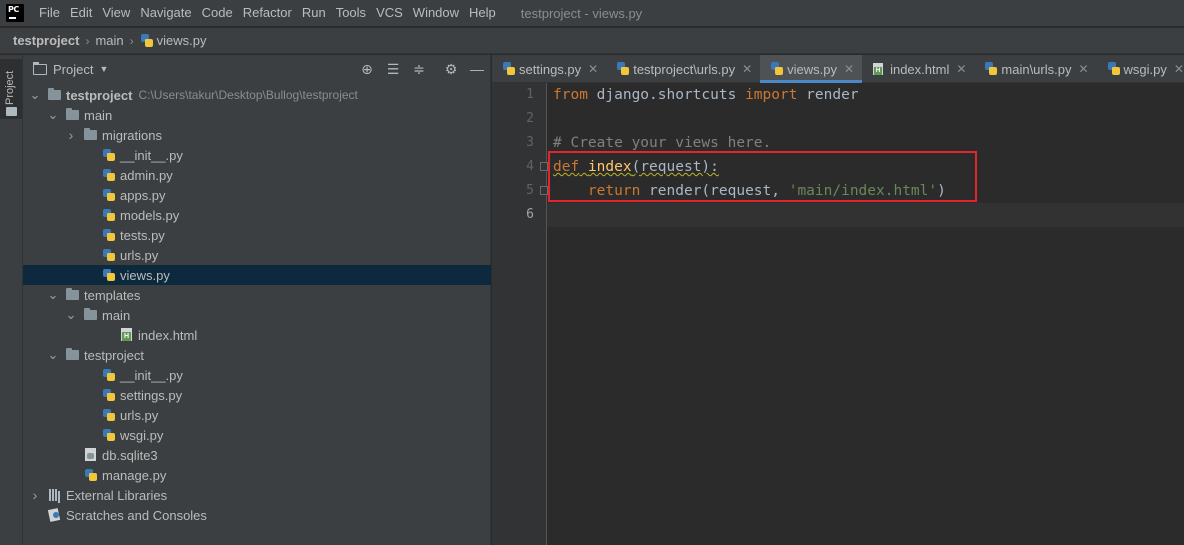 The width and height of the screenshot is (1184, 545). What do you see at coordinates (581, 13) in the screenshot?
I see `window-title: testproject - views.py` at bounding box center [581, 13].